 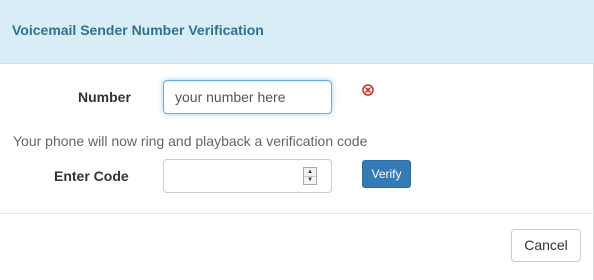 What do you see at coordinates (138, 30) in the screenshot?
I see `modal-title: Voicemail Sender Number Verification` at bounding box center [138, 30].